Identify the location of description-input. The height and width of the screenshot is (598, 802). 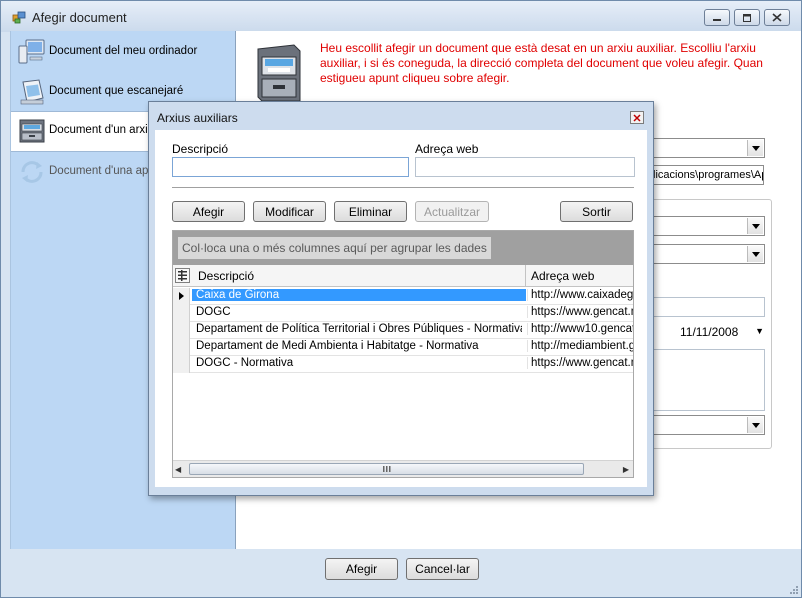
(290, 167).